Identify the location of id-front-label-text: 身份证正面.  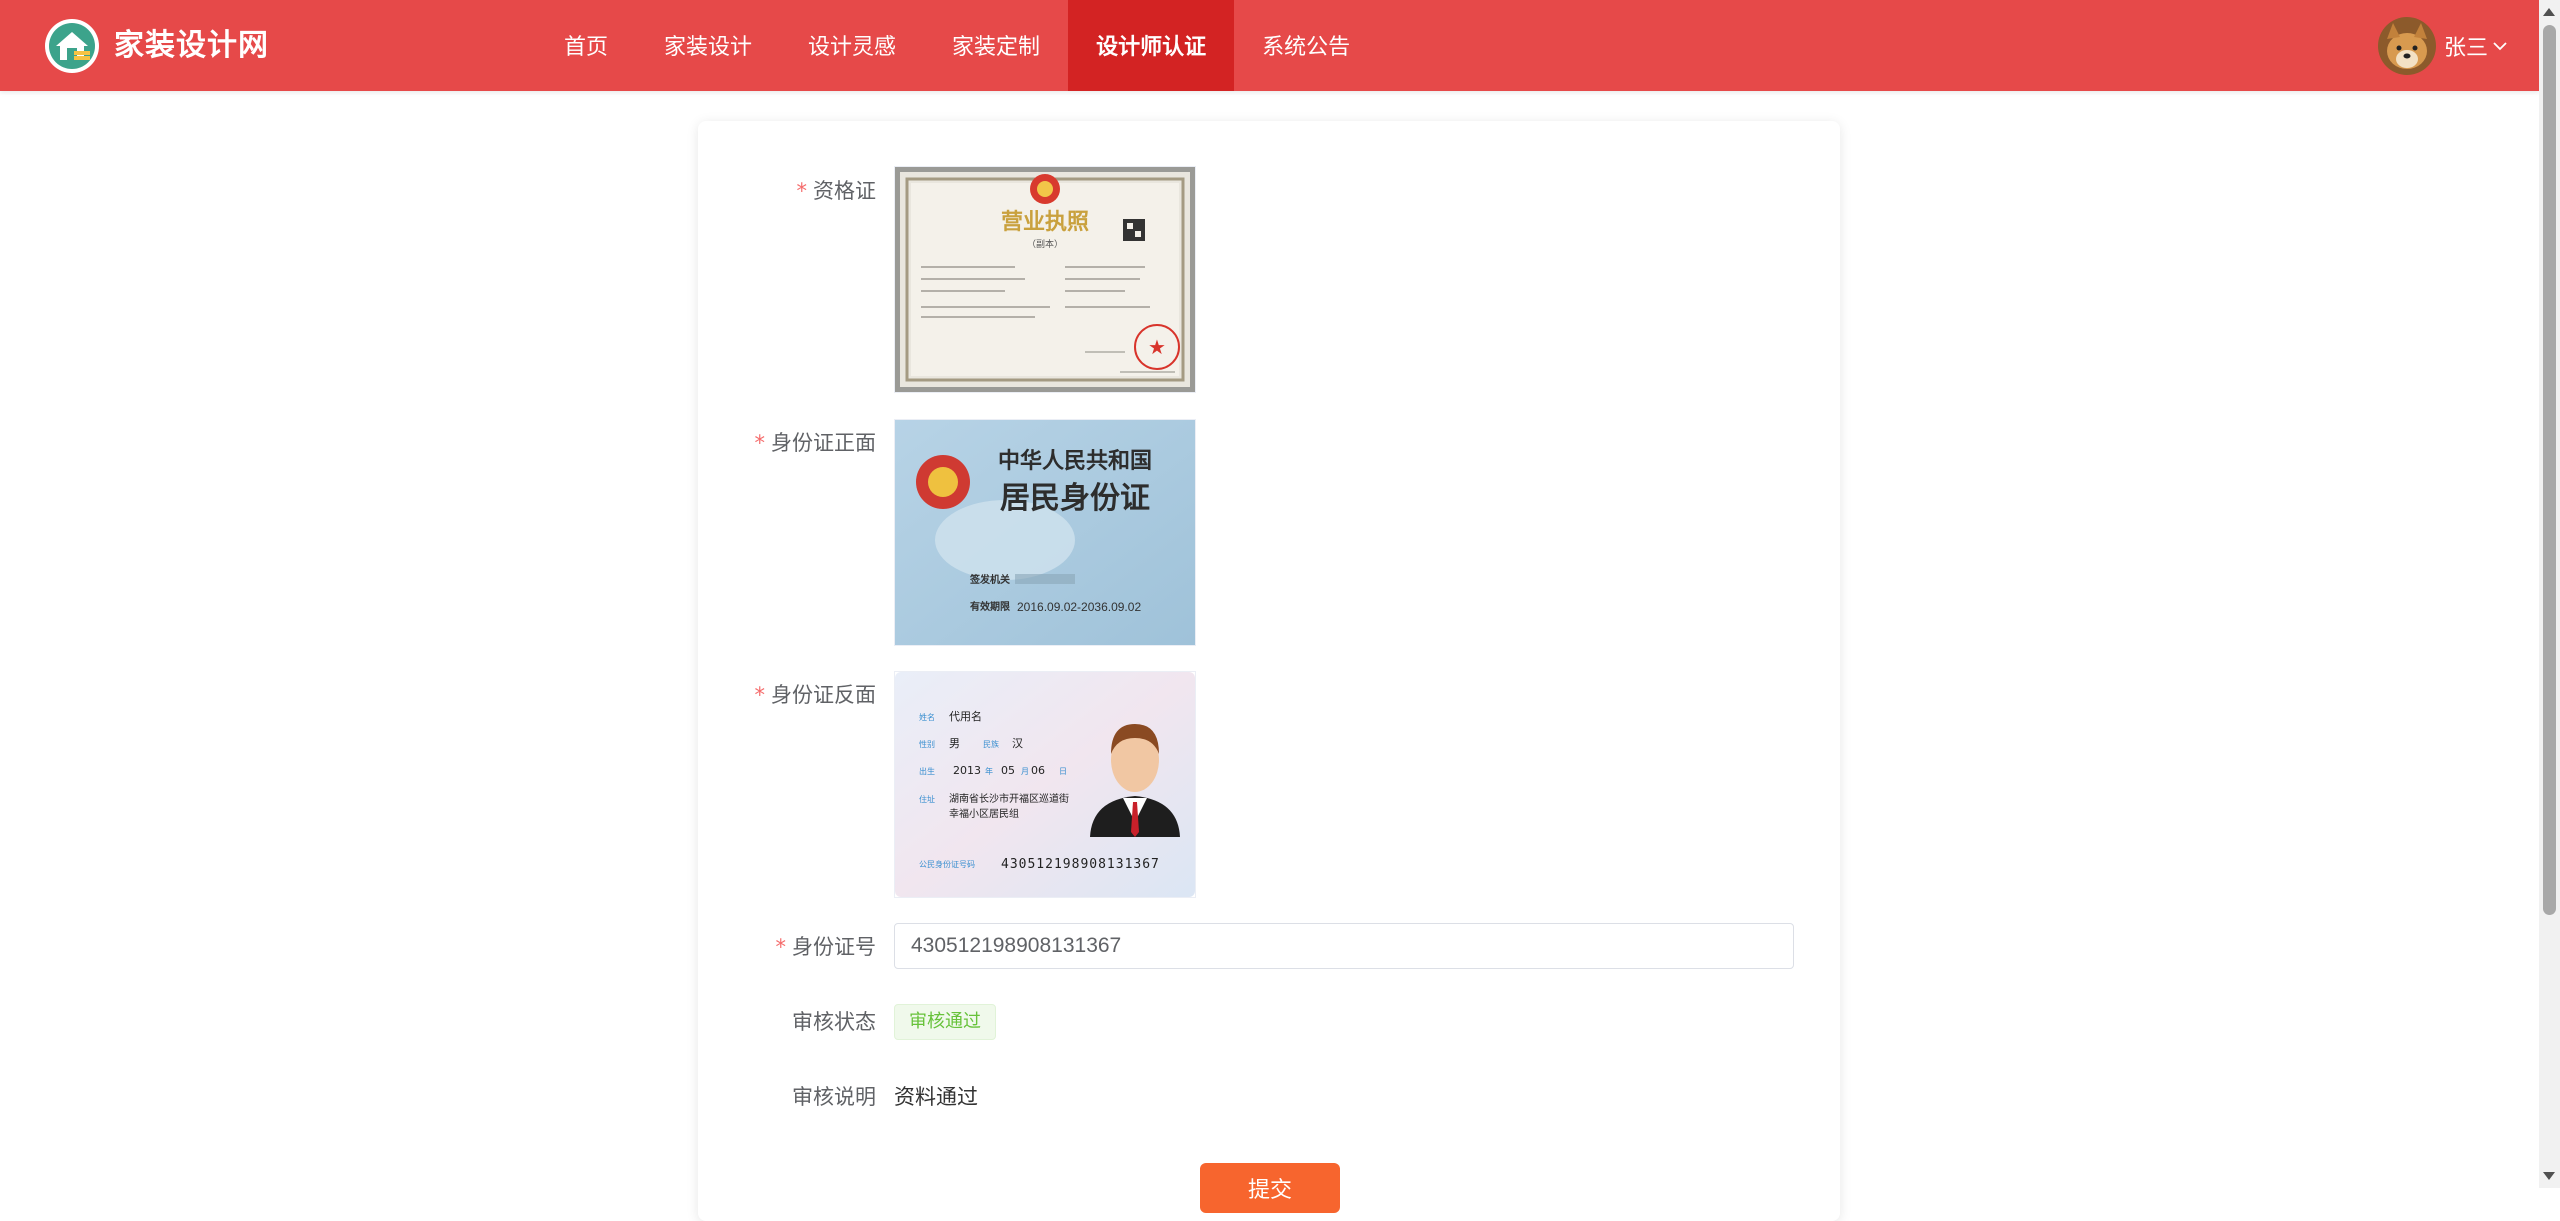
(823, 443).